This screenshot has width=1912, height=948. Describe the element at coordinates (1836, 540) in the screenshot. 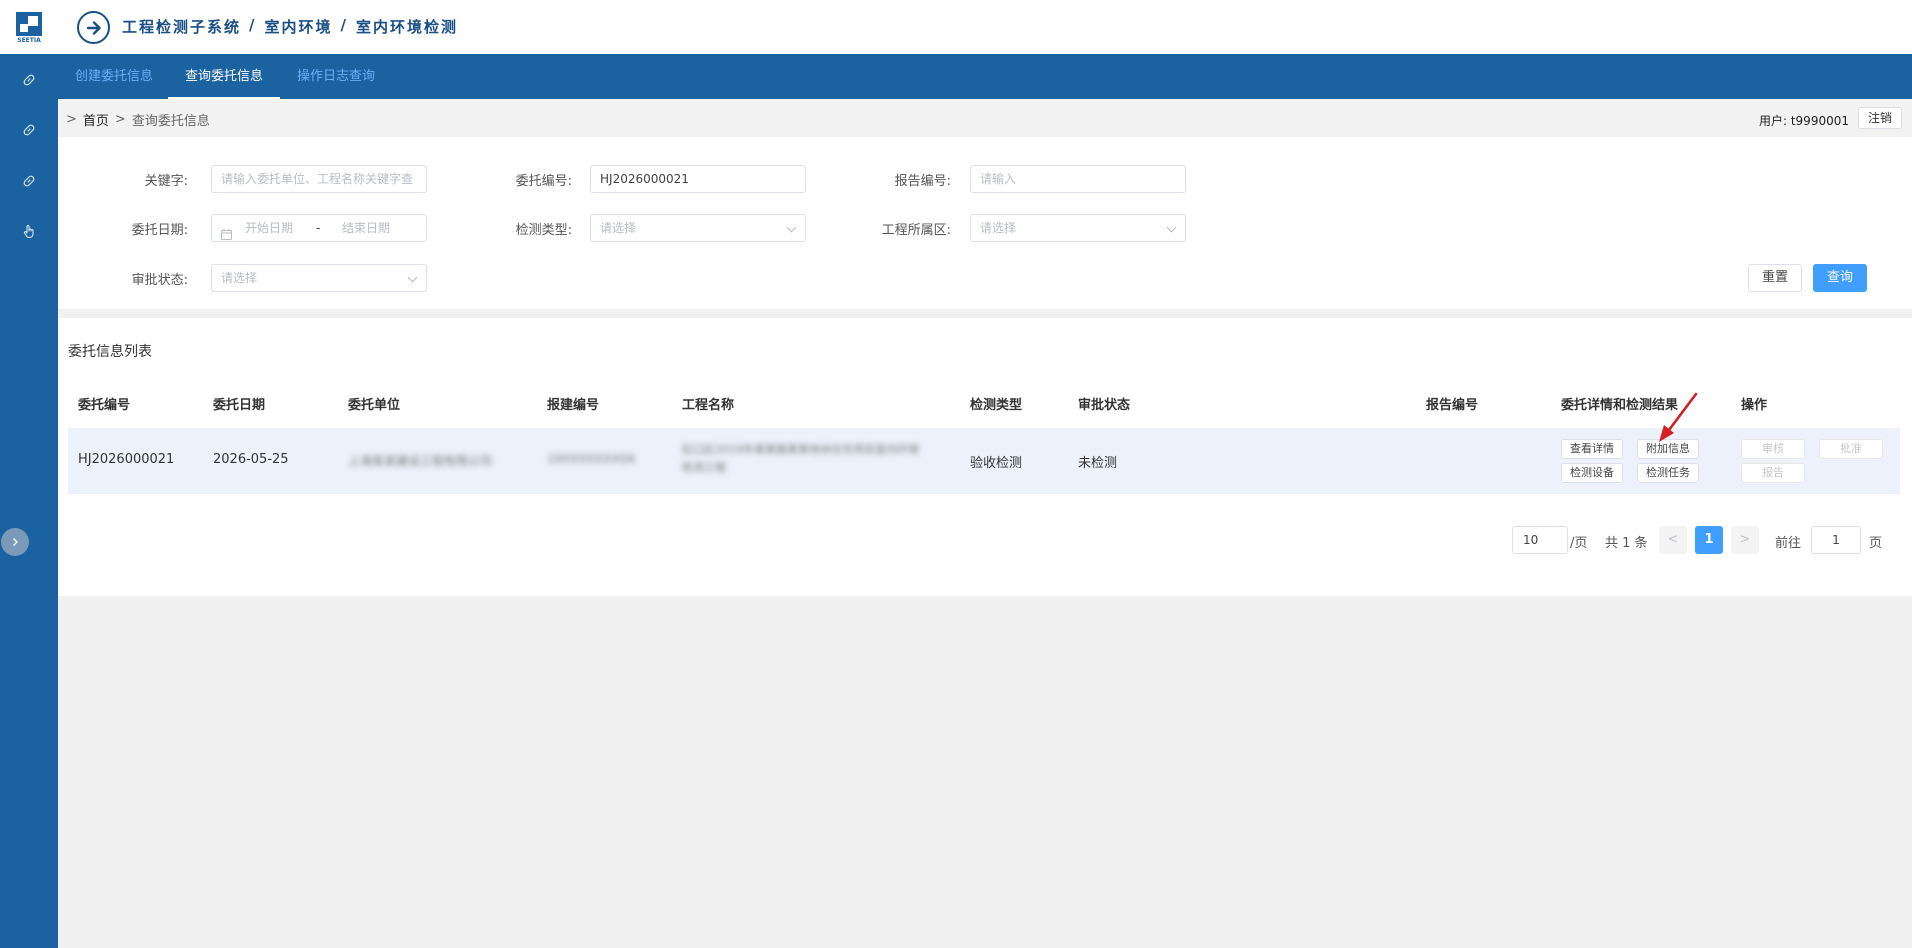

I see `goto-page-input: 1` at that location.